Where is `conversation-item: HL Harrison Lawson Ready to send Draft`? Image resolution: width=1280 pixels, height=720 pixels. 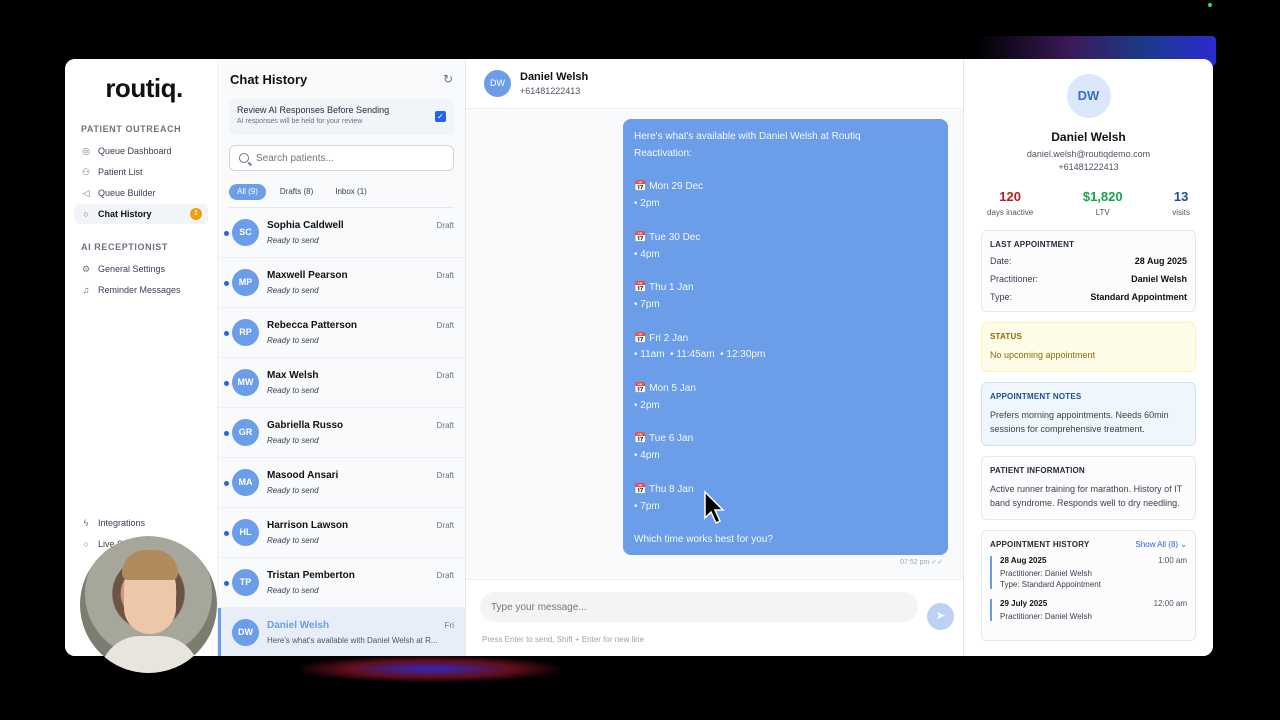
conversation-item: HL Harrison Lawson Ready to send Draft is located at coordinates (341, 533).